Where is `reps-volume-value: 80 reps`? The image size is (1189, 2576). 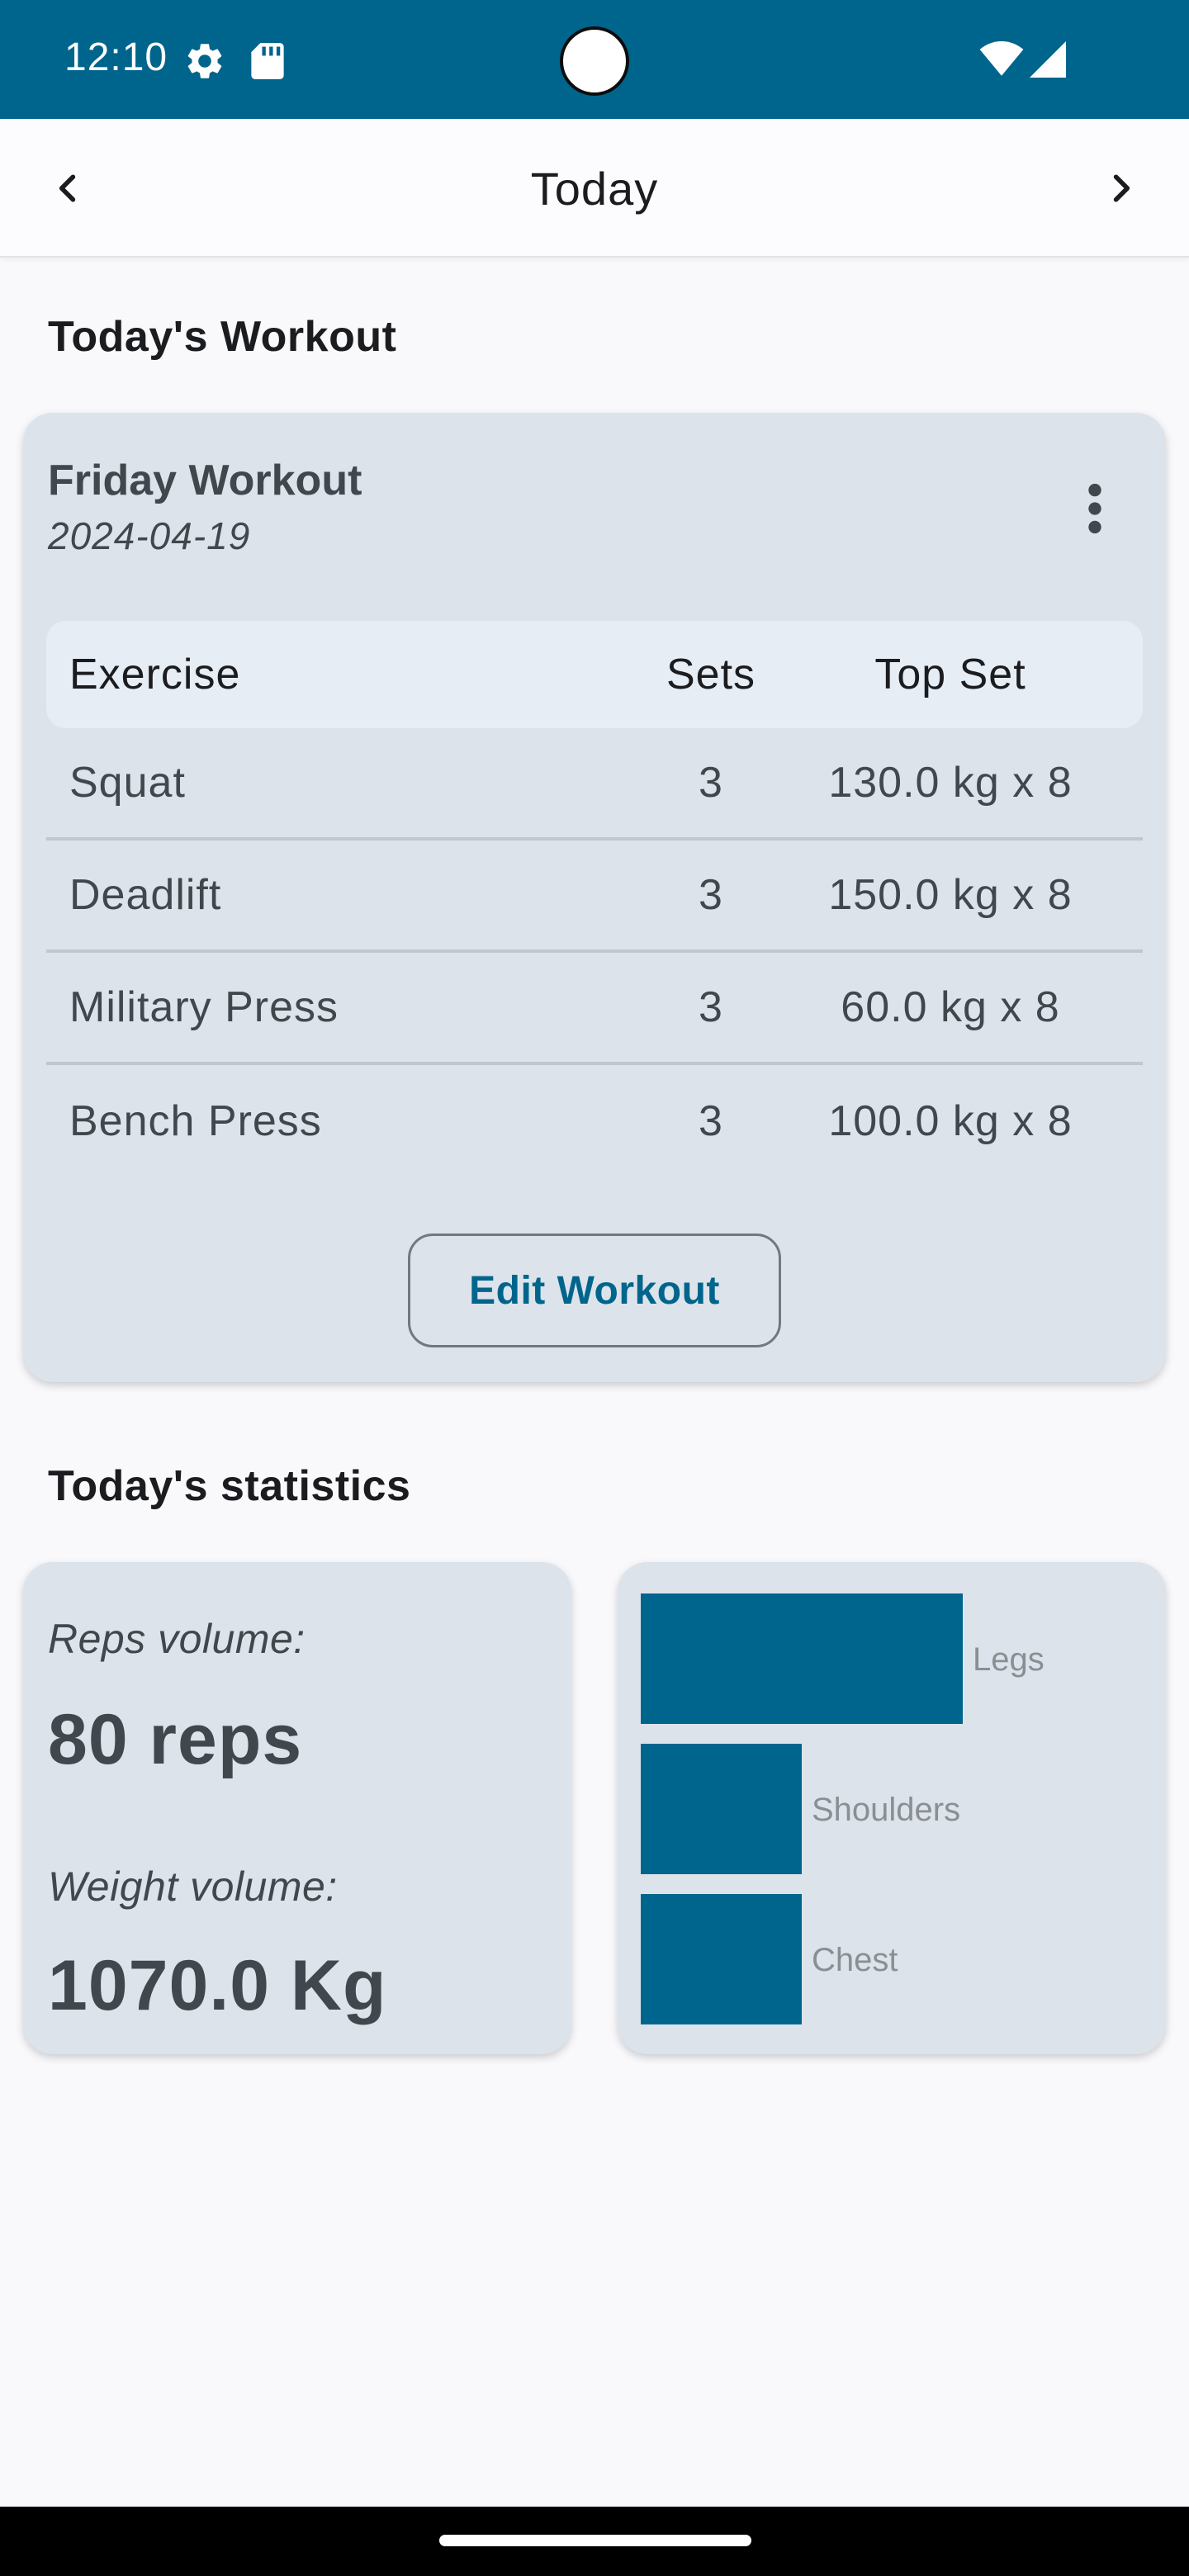 reps-volume-value: 80 reps is located at coordinates (175, 1739).